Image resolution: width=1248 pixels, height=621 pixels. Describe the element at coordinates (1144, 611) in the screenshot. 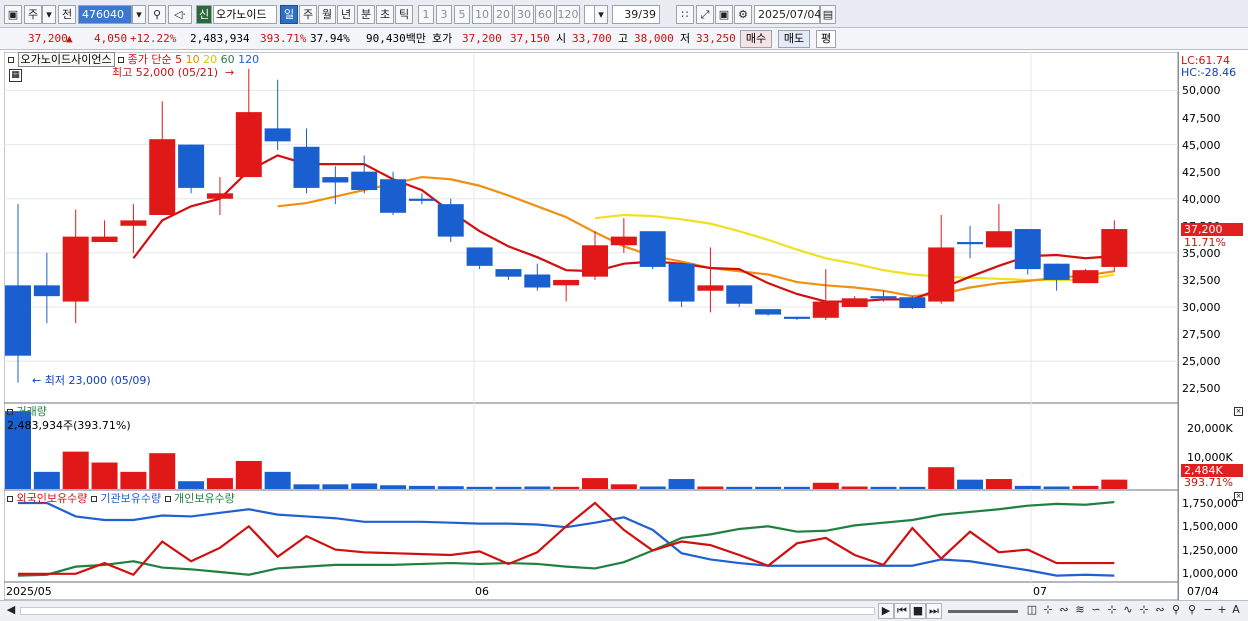

I see `tool-icon-7: ⊹` at that location.